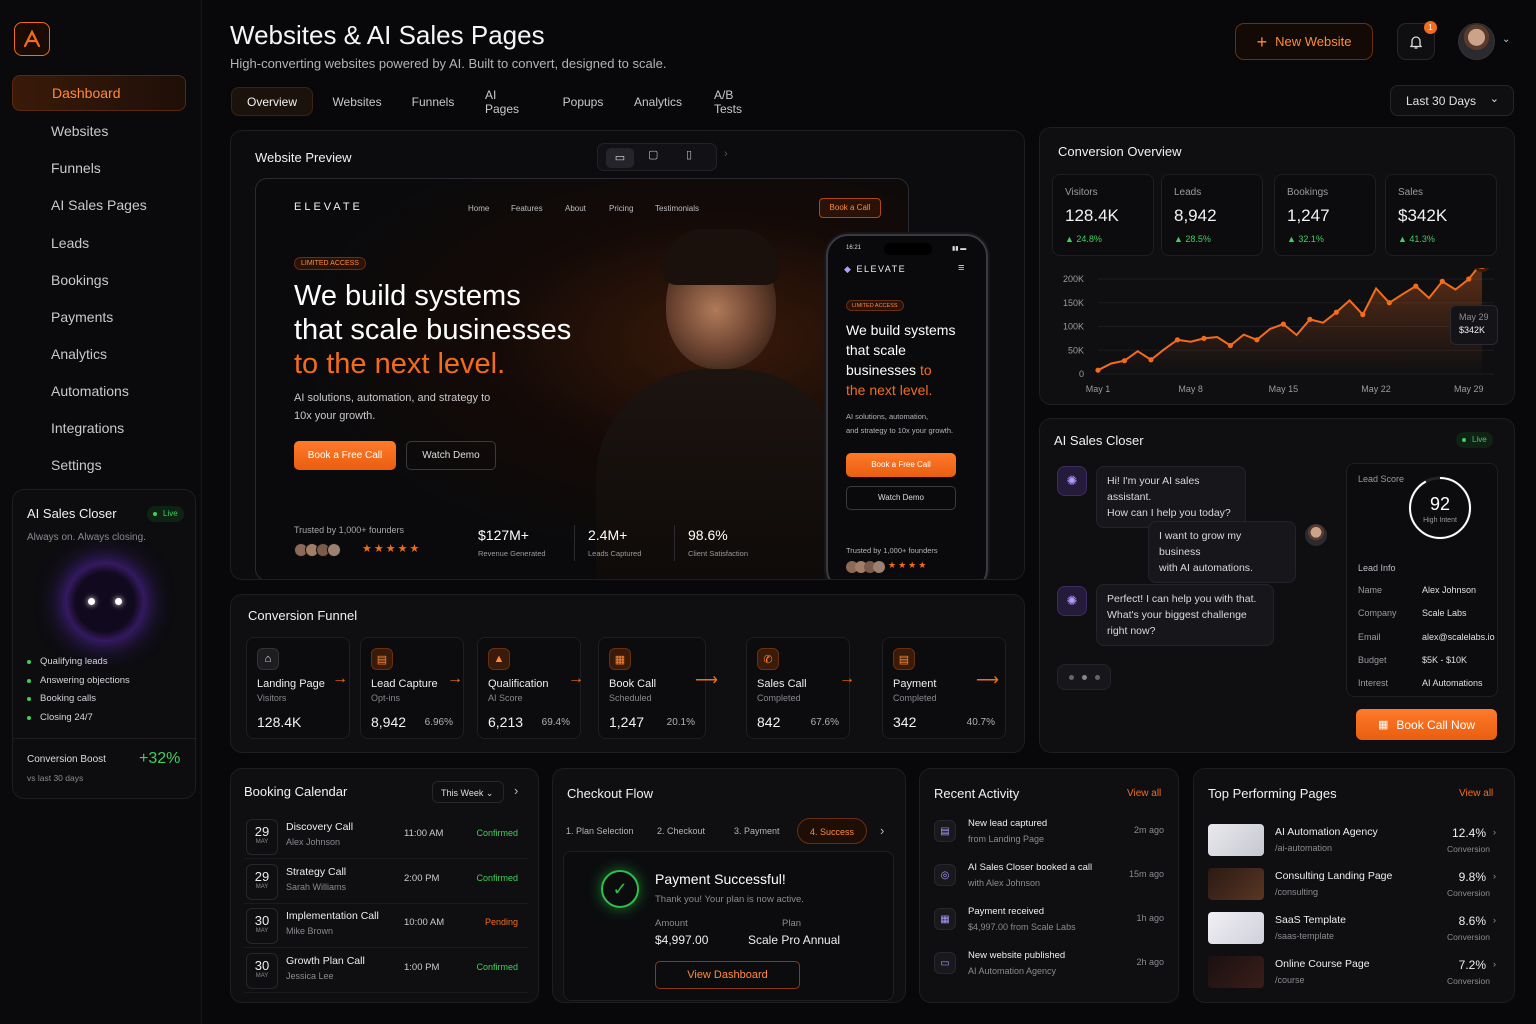 The height and width of the screenshot is (1024, 1536). I want to click on sidebar-item-label: Leads, so click(70, 243).